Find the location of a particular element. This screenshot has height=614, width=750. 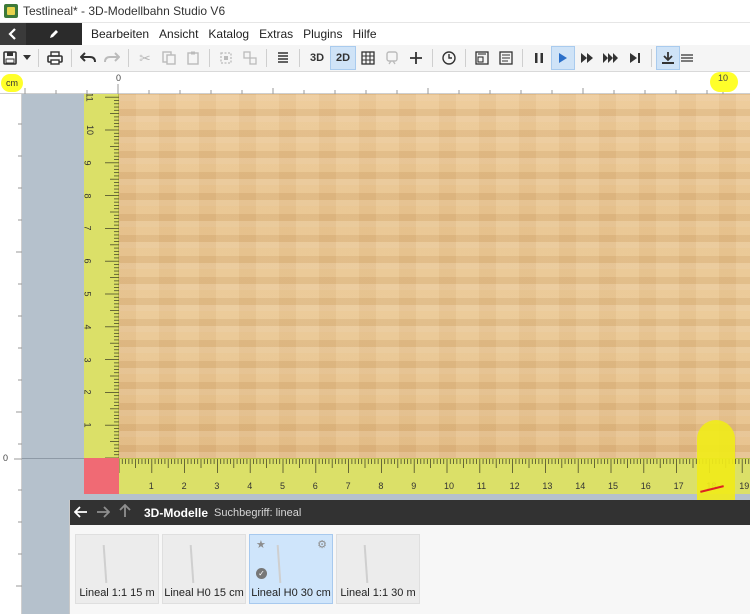

fast-forward-button is located at coordinates (587, 58).